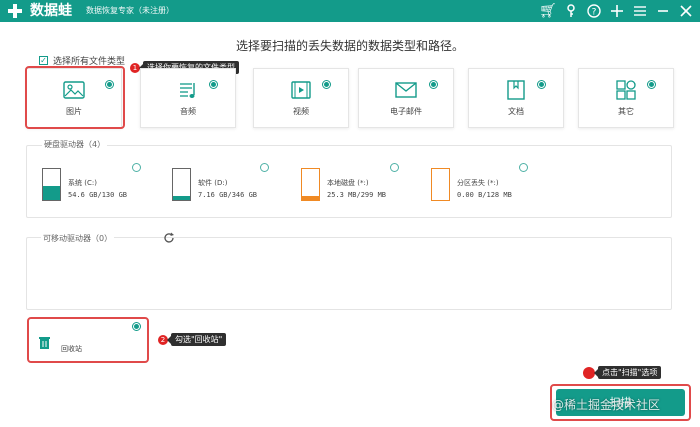  I want to click on file-type-document: 文档, so click(516, 98).